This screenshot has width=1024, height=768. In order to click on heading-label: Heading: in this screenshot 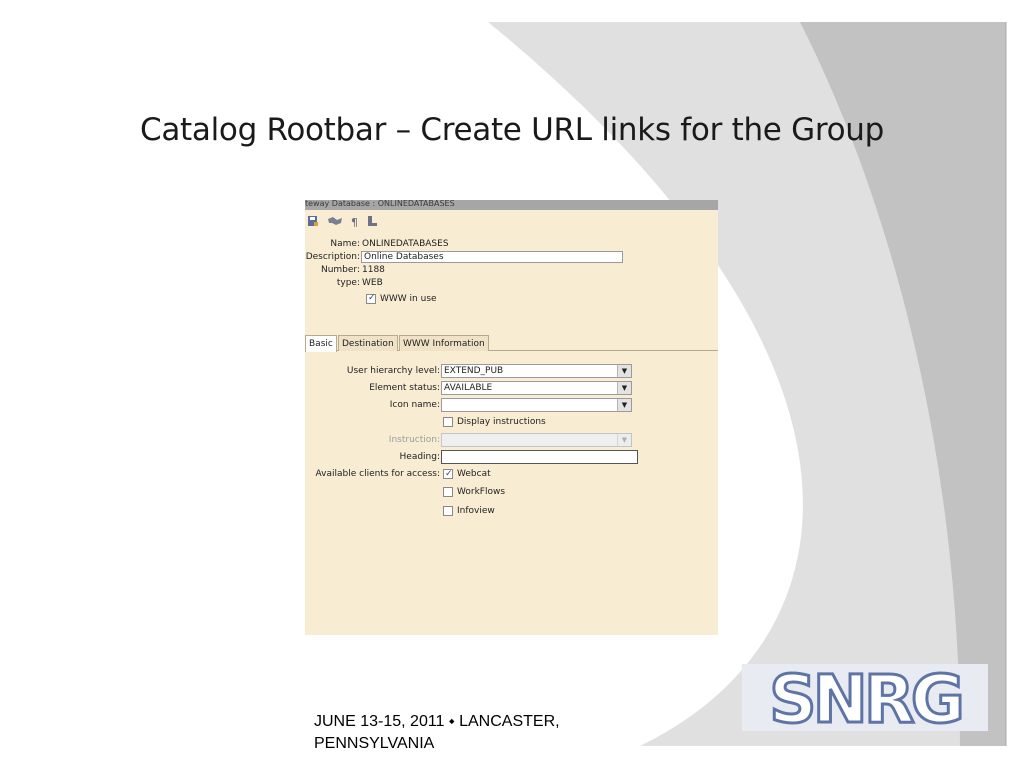, I will do `click(419, 457)`.